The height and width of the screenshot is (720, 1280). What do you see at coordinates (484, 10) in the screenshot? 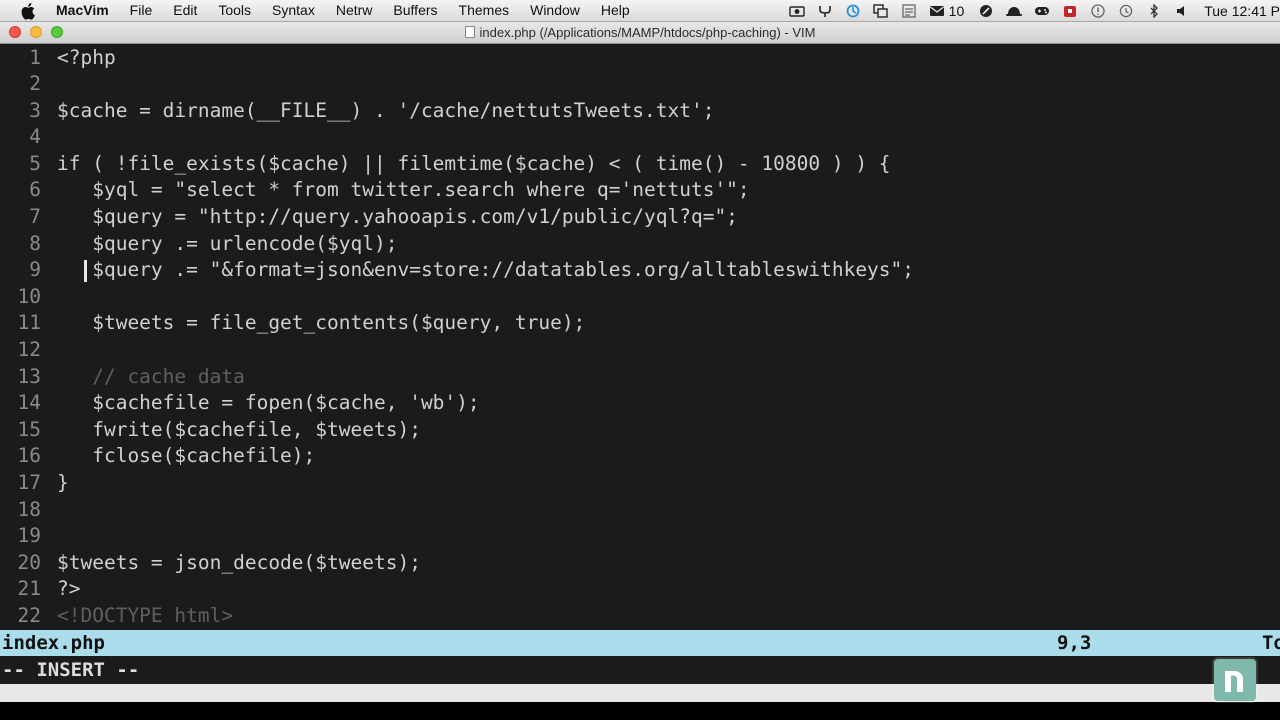
I see `menu-themes: Themes` at bounding box center [484, 10].